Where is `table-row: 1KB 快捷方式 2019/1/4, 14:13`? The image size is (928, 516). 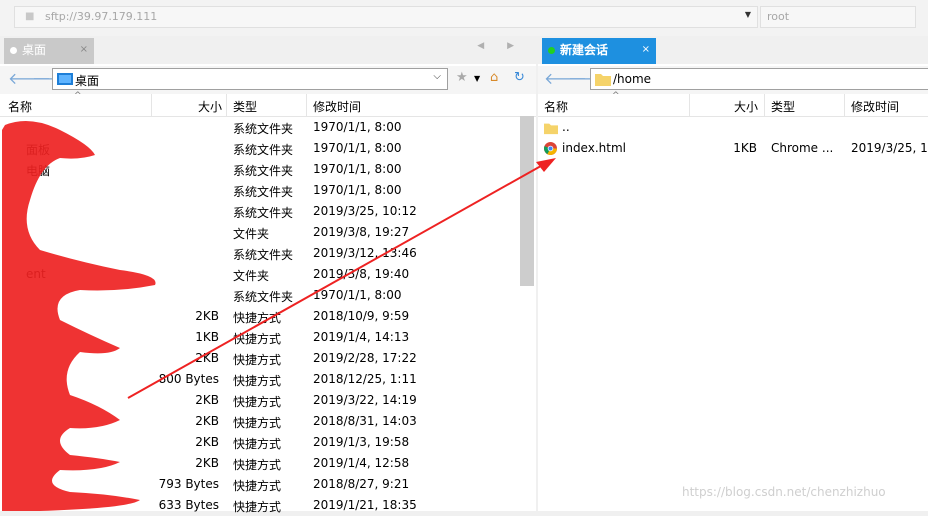
table-row: 1KB 快捷方式 2019/1/4, 14:13 is located at coordinates (268, 337).